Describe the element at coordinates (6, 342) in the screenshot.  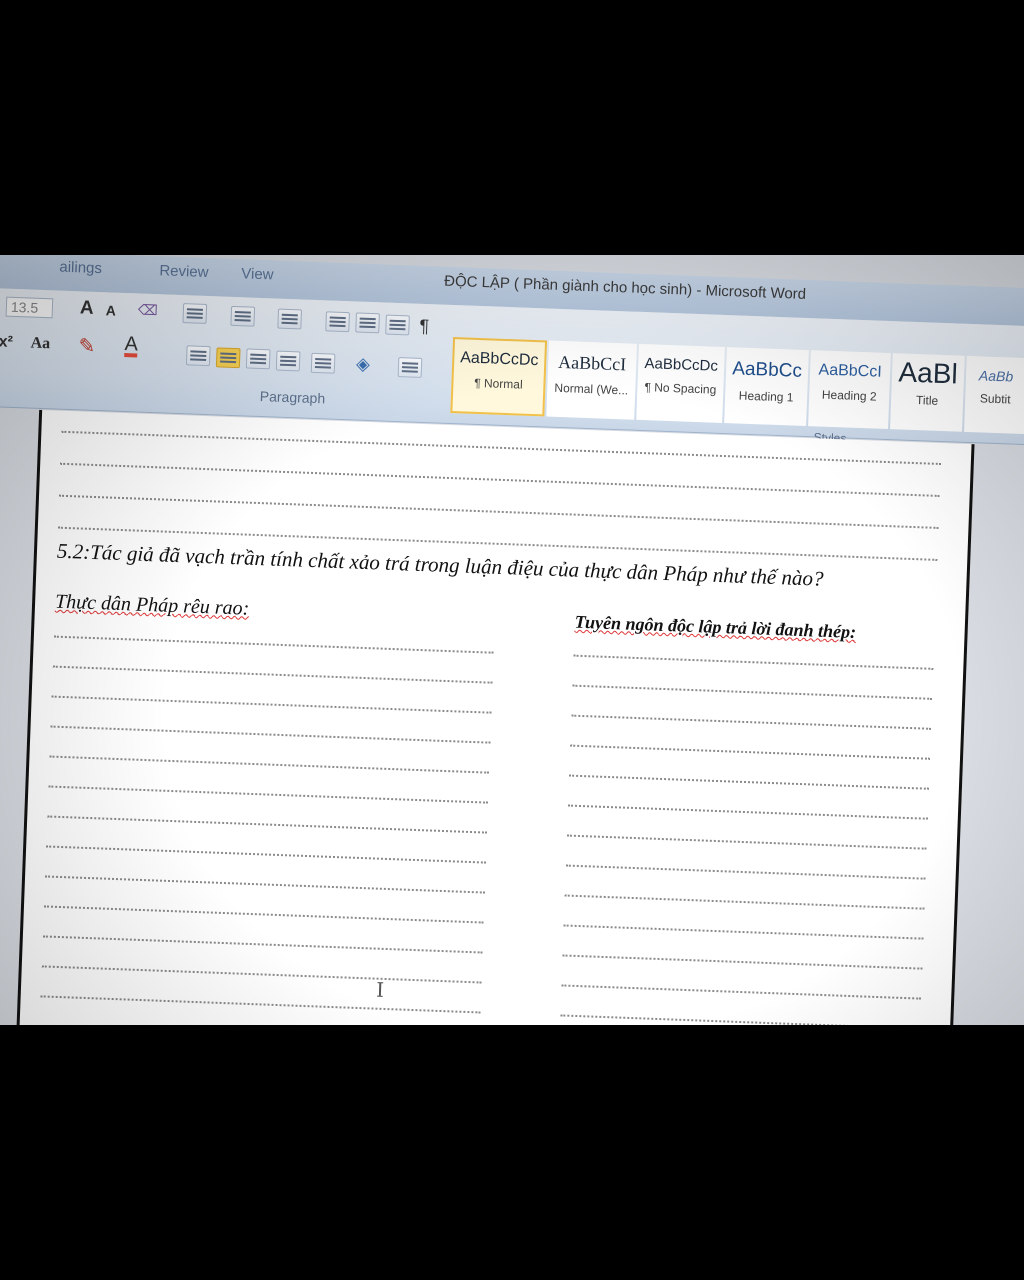
I see `superscript-button: x²` at that location.